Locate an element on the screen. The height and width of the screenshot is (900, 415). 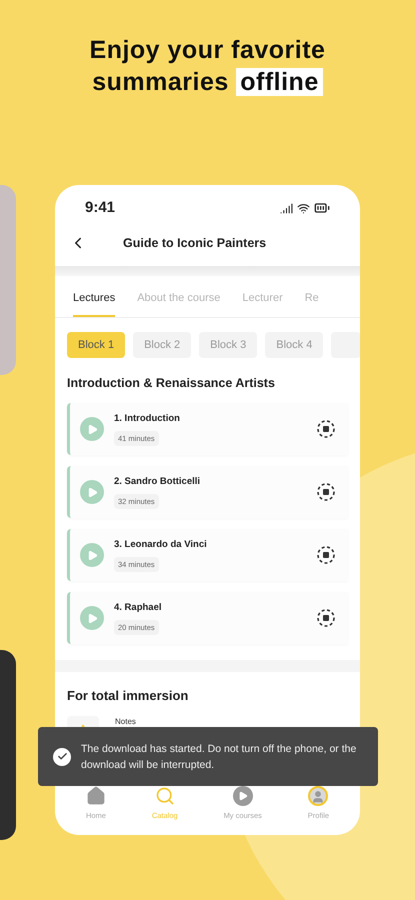
block-chip: Block 1 is located at coordinates (96, 345).